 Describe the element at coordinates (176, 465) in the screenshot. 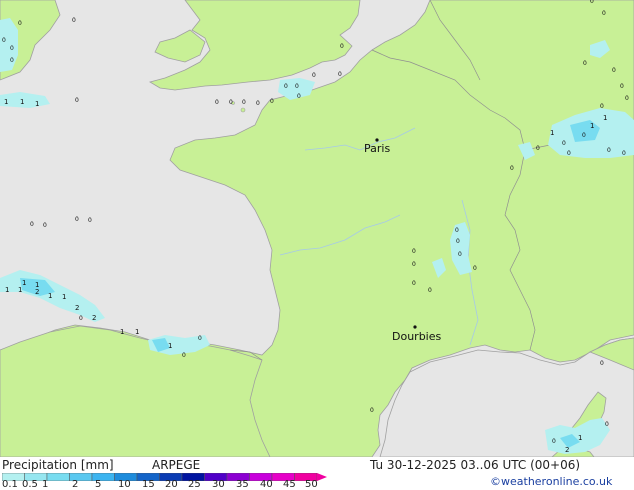

I see `model-name: ARPEGE` at that location.